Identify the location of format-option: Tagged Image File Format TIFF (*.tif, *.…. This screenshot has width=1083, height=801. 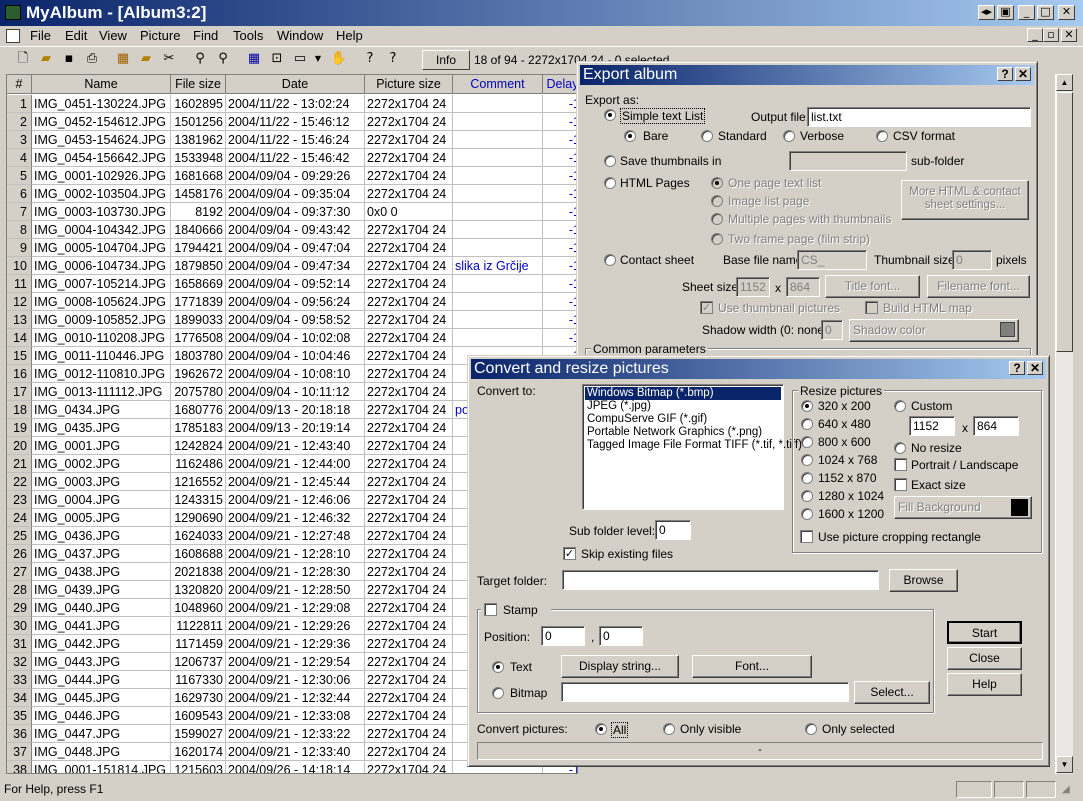
(693, 445).